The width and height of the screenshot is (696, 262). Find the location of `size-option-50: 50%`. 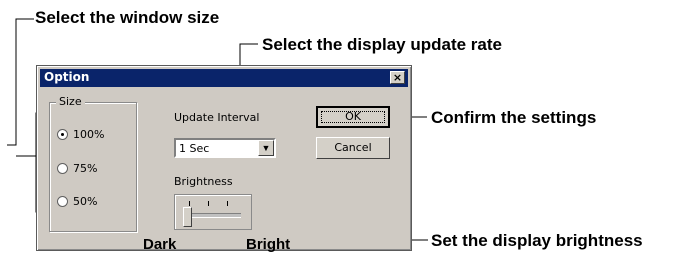

size-option-50: 50% is located at coordinates (77, 201).